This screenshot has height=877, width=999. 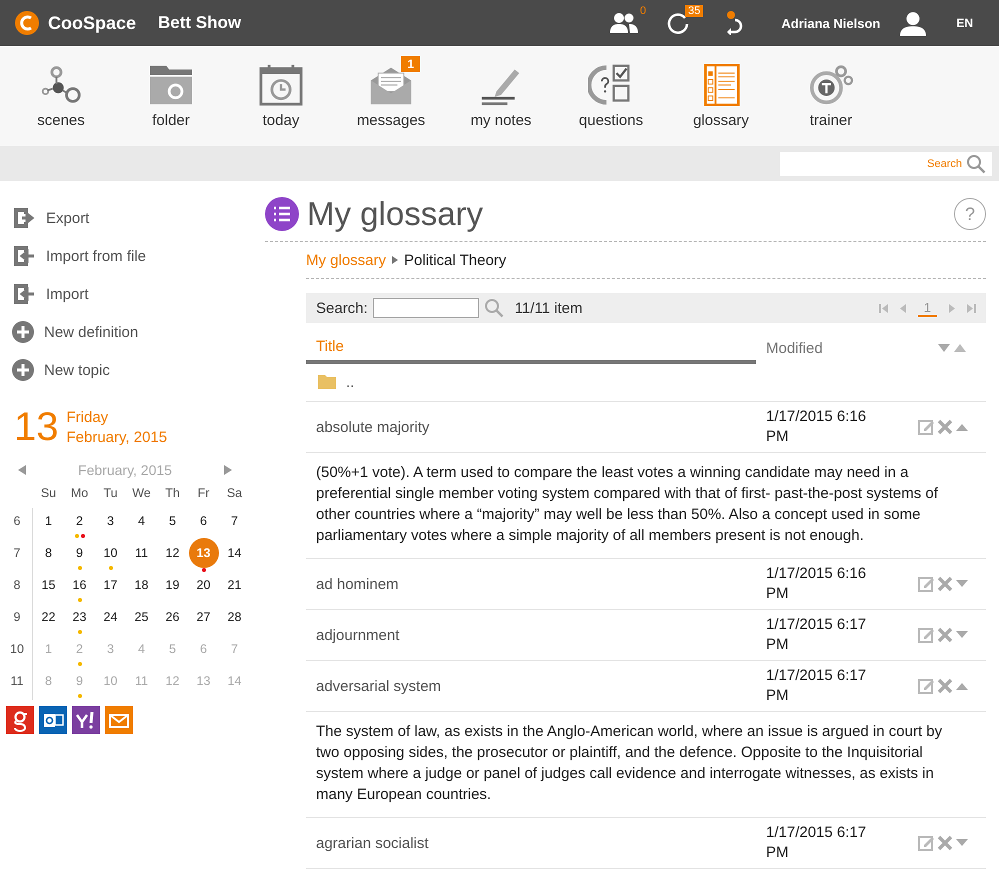 What do you see at coordinates (133, 332) in the screenshot?
I see `sidebar-action: New definition` at bounding box center [133, 332].